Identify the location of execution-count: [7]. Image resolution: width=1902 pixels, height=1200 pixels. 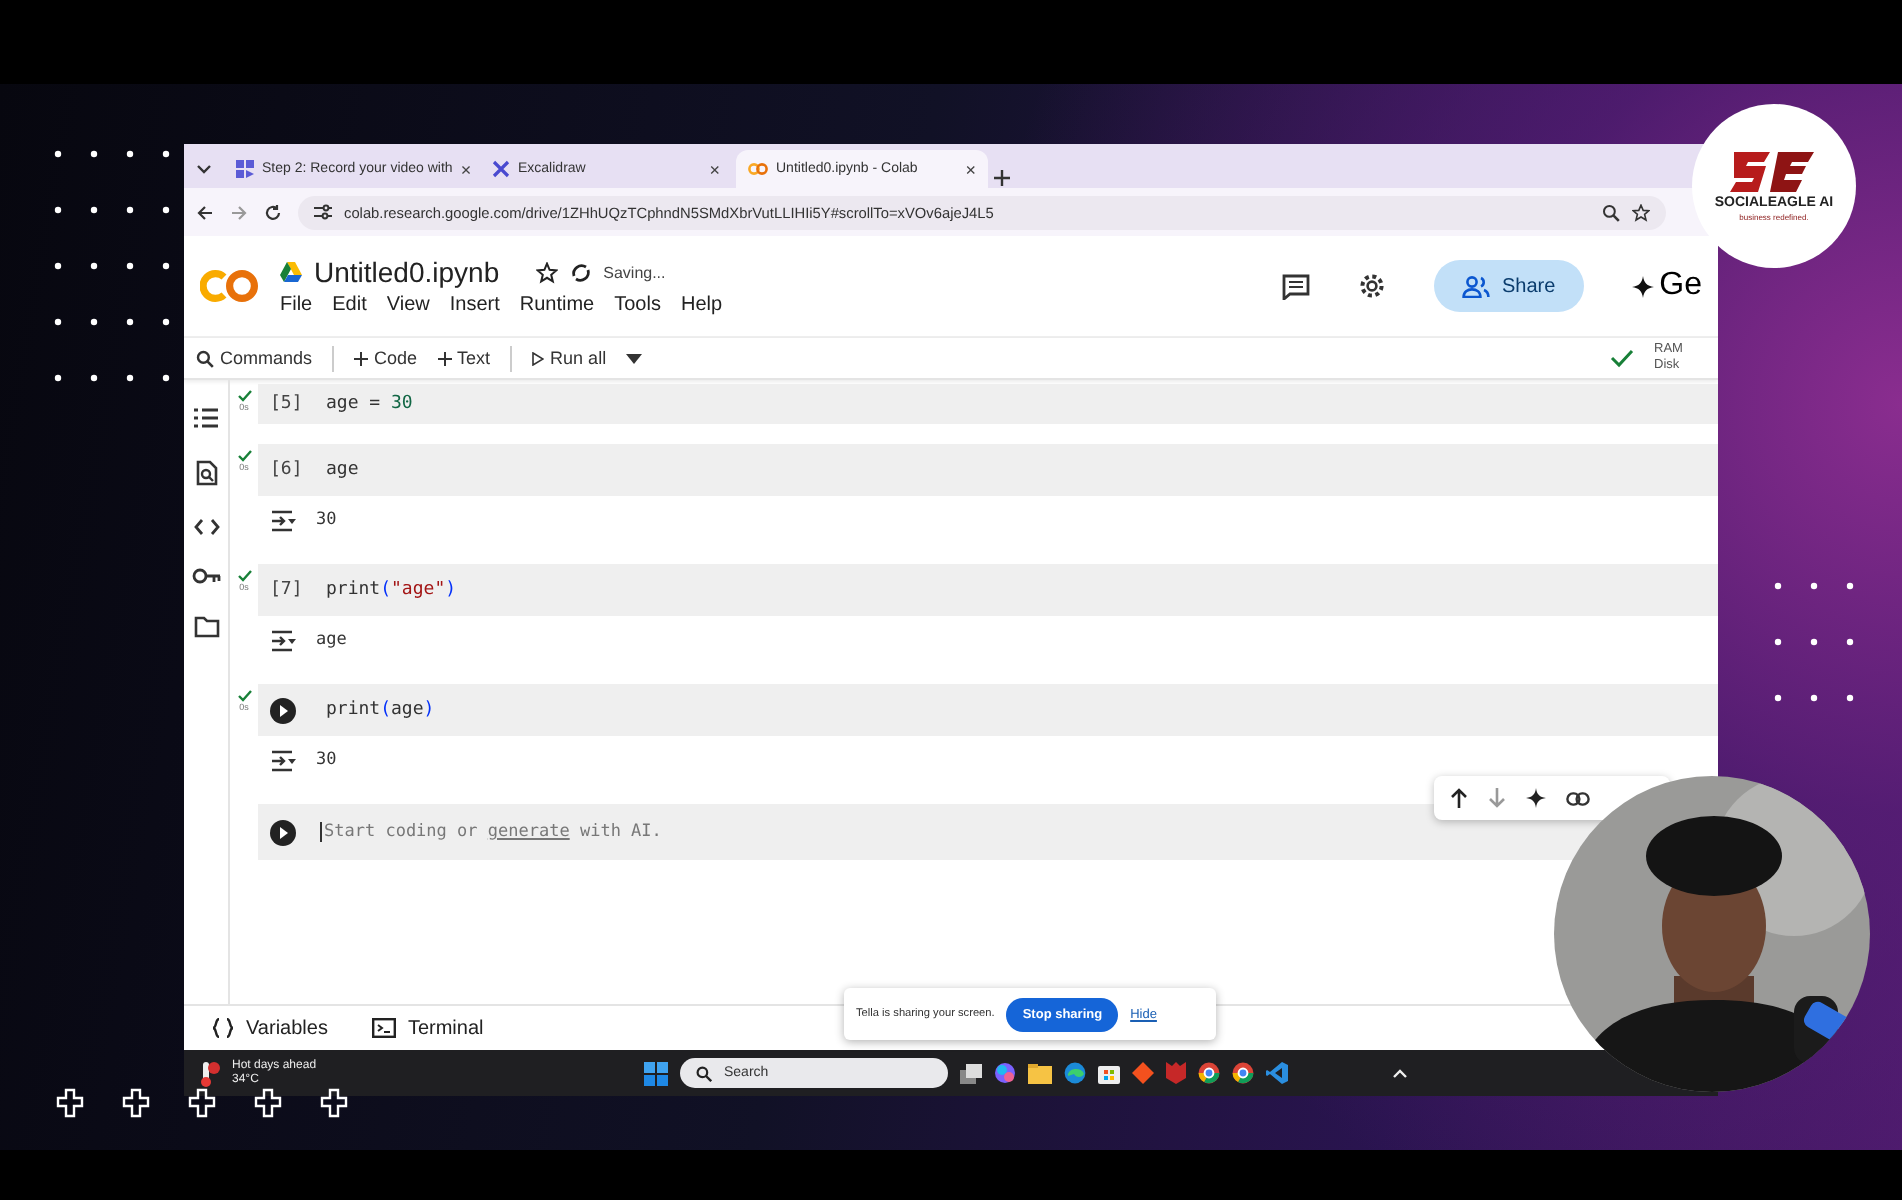
(287, 590).